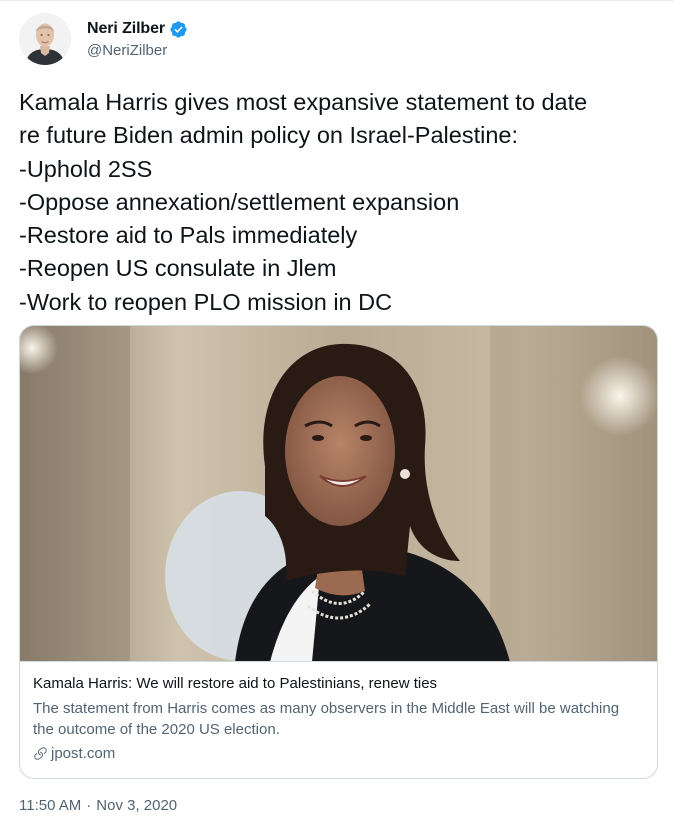 The height and width of the screenshot is (835, 674). What do you see at coordinates (137, 50) in the screenshot?
I see `author-handle: @NeriZilber` at bounding box center [137, 50].